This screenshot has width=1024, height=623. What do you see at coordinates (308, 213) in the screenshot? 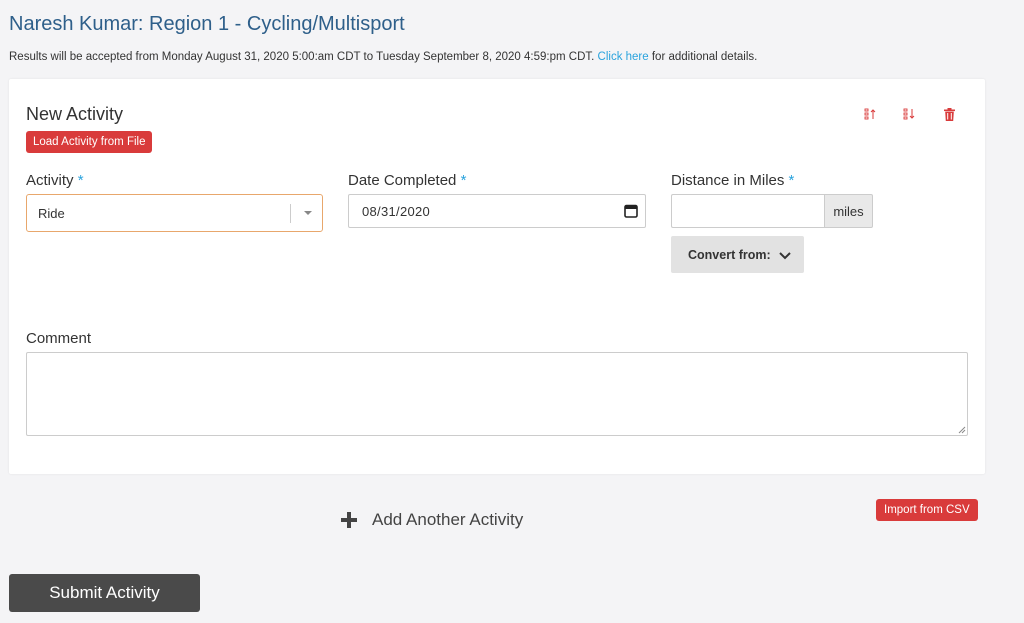
I see `caret-down-icon` at bounding box center [308, 213].